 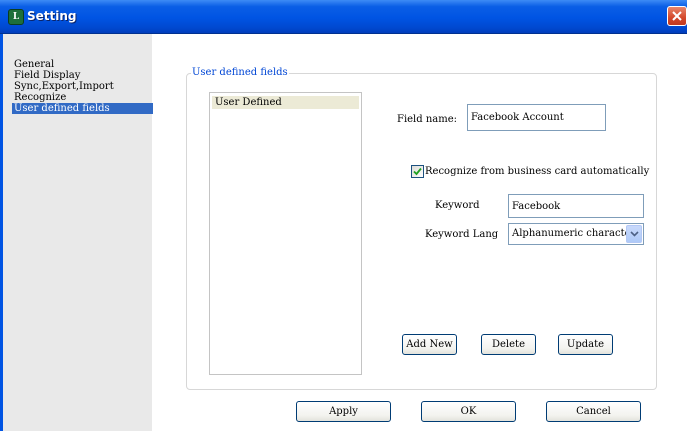 I want to click on sidebar-item-field-display: Field Display, so click(x=47, y=75).